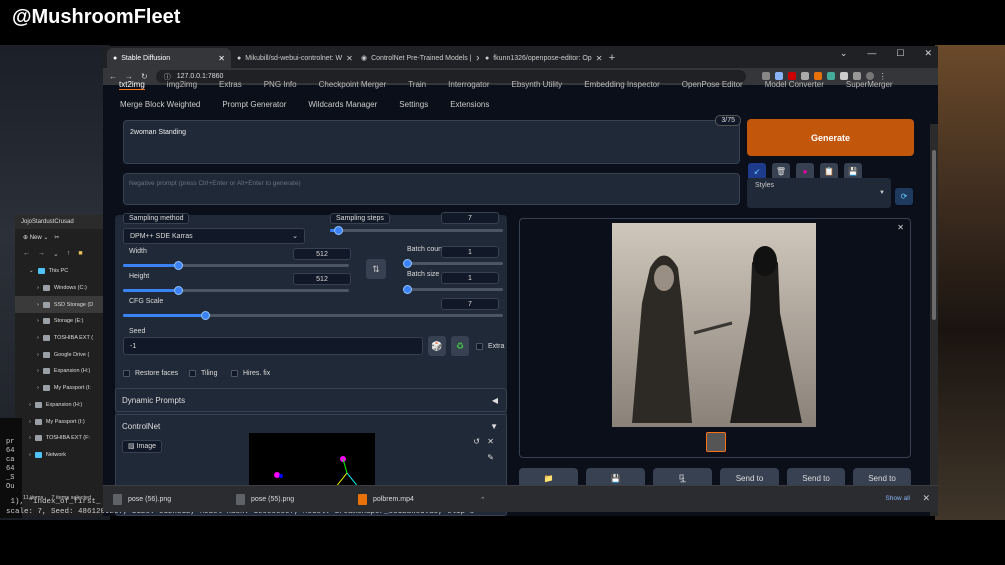  What do you see at coordinates (830, 137) in the screenshot?
I see `generate-button: Generate` at bounding box center [830, 137].